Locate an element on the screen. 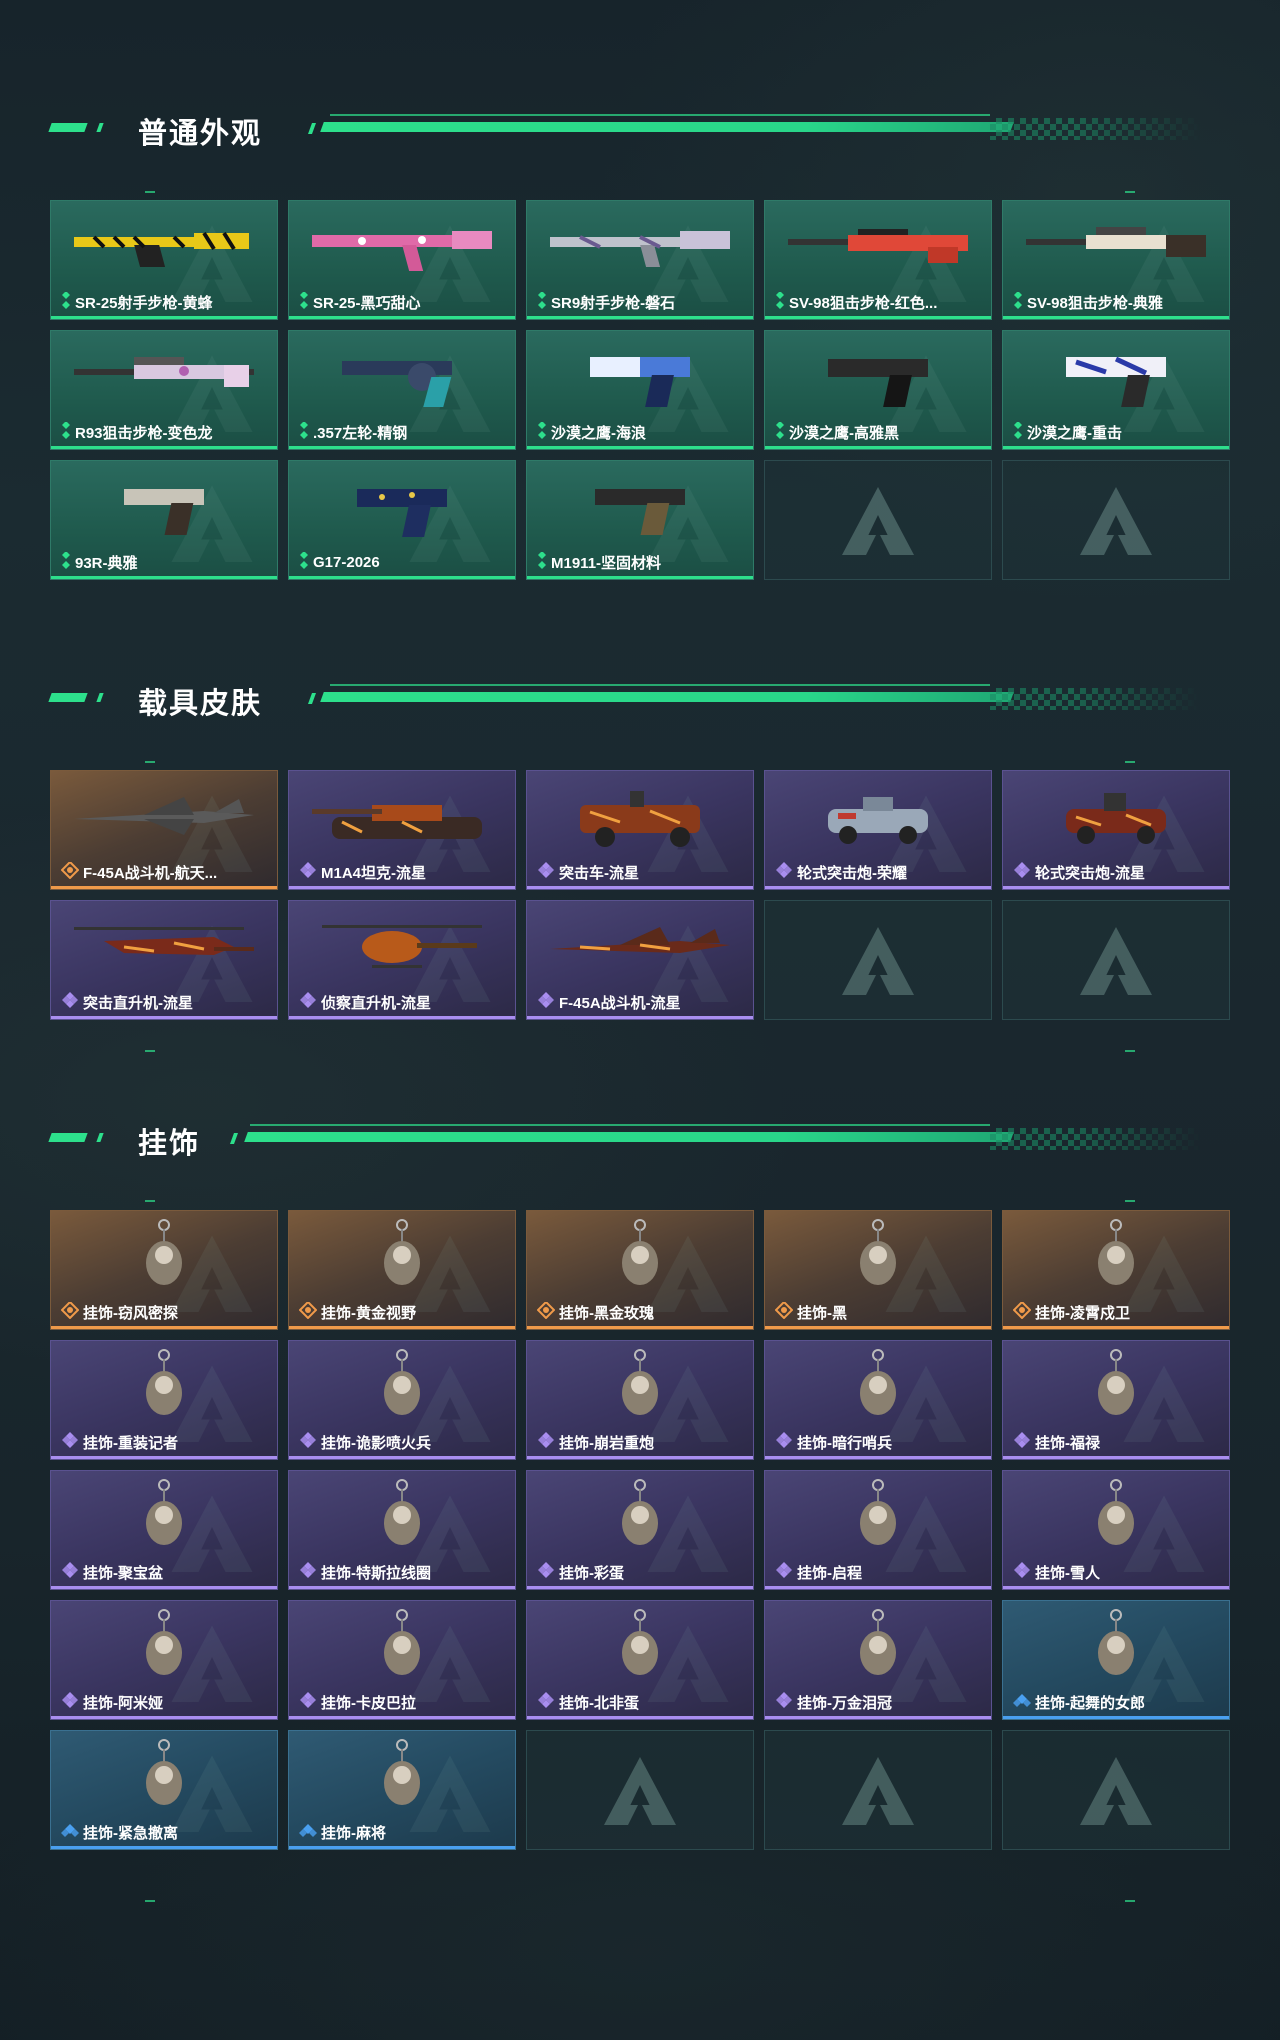 This screenshot has height=2040, width=1280. skin-label: 沙漠之鹰-海浪 is located at coordinates (641, 432).